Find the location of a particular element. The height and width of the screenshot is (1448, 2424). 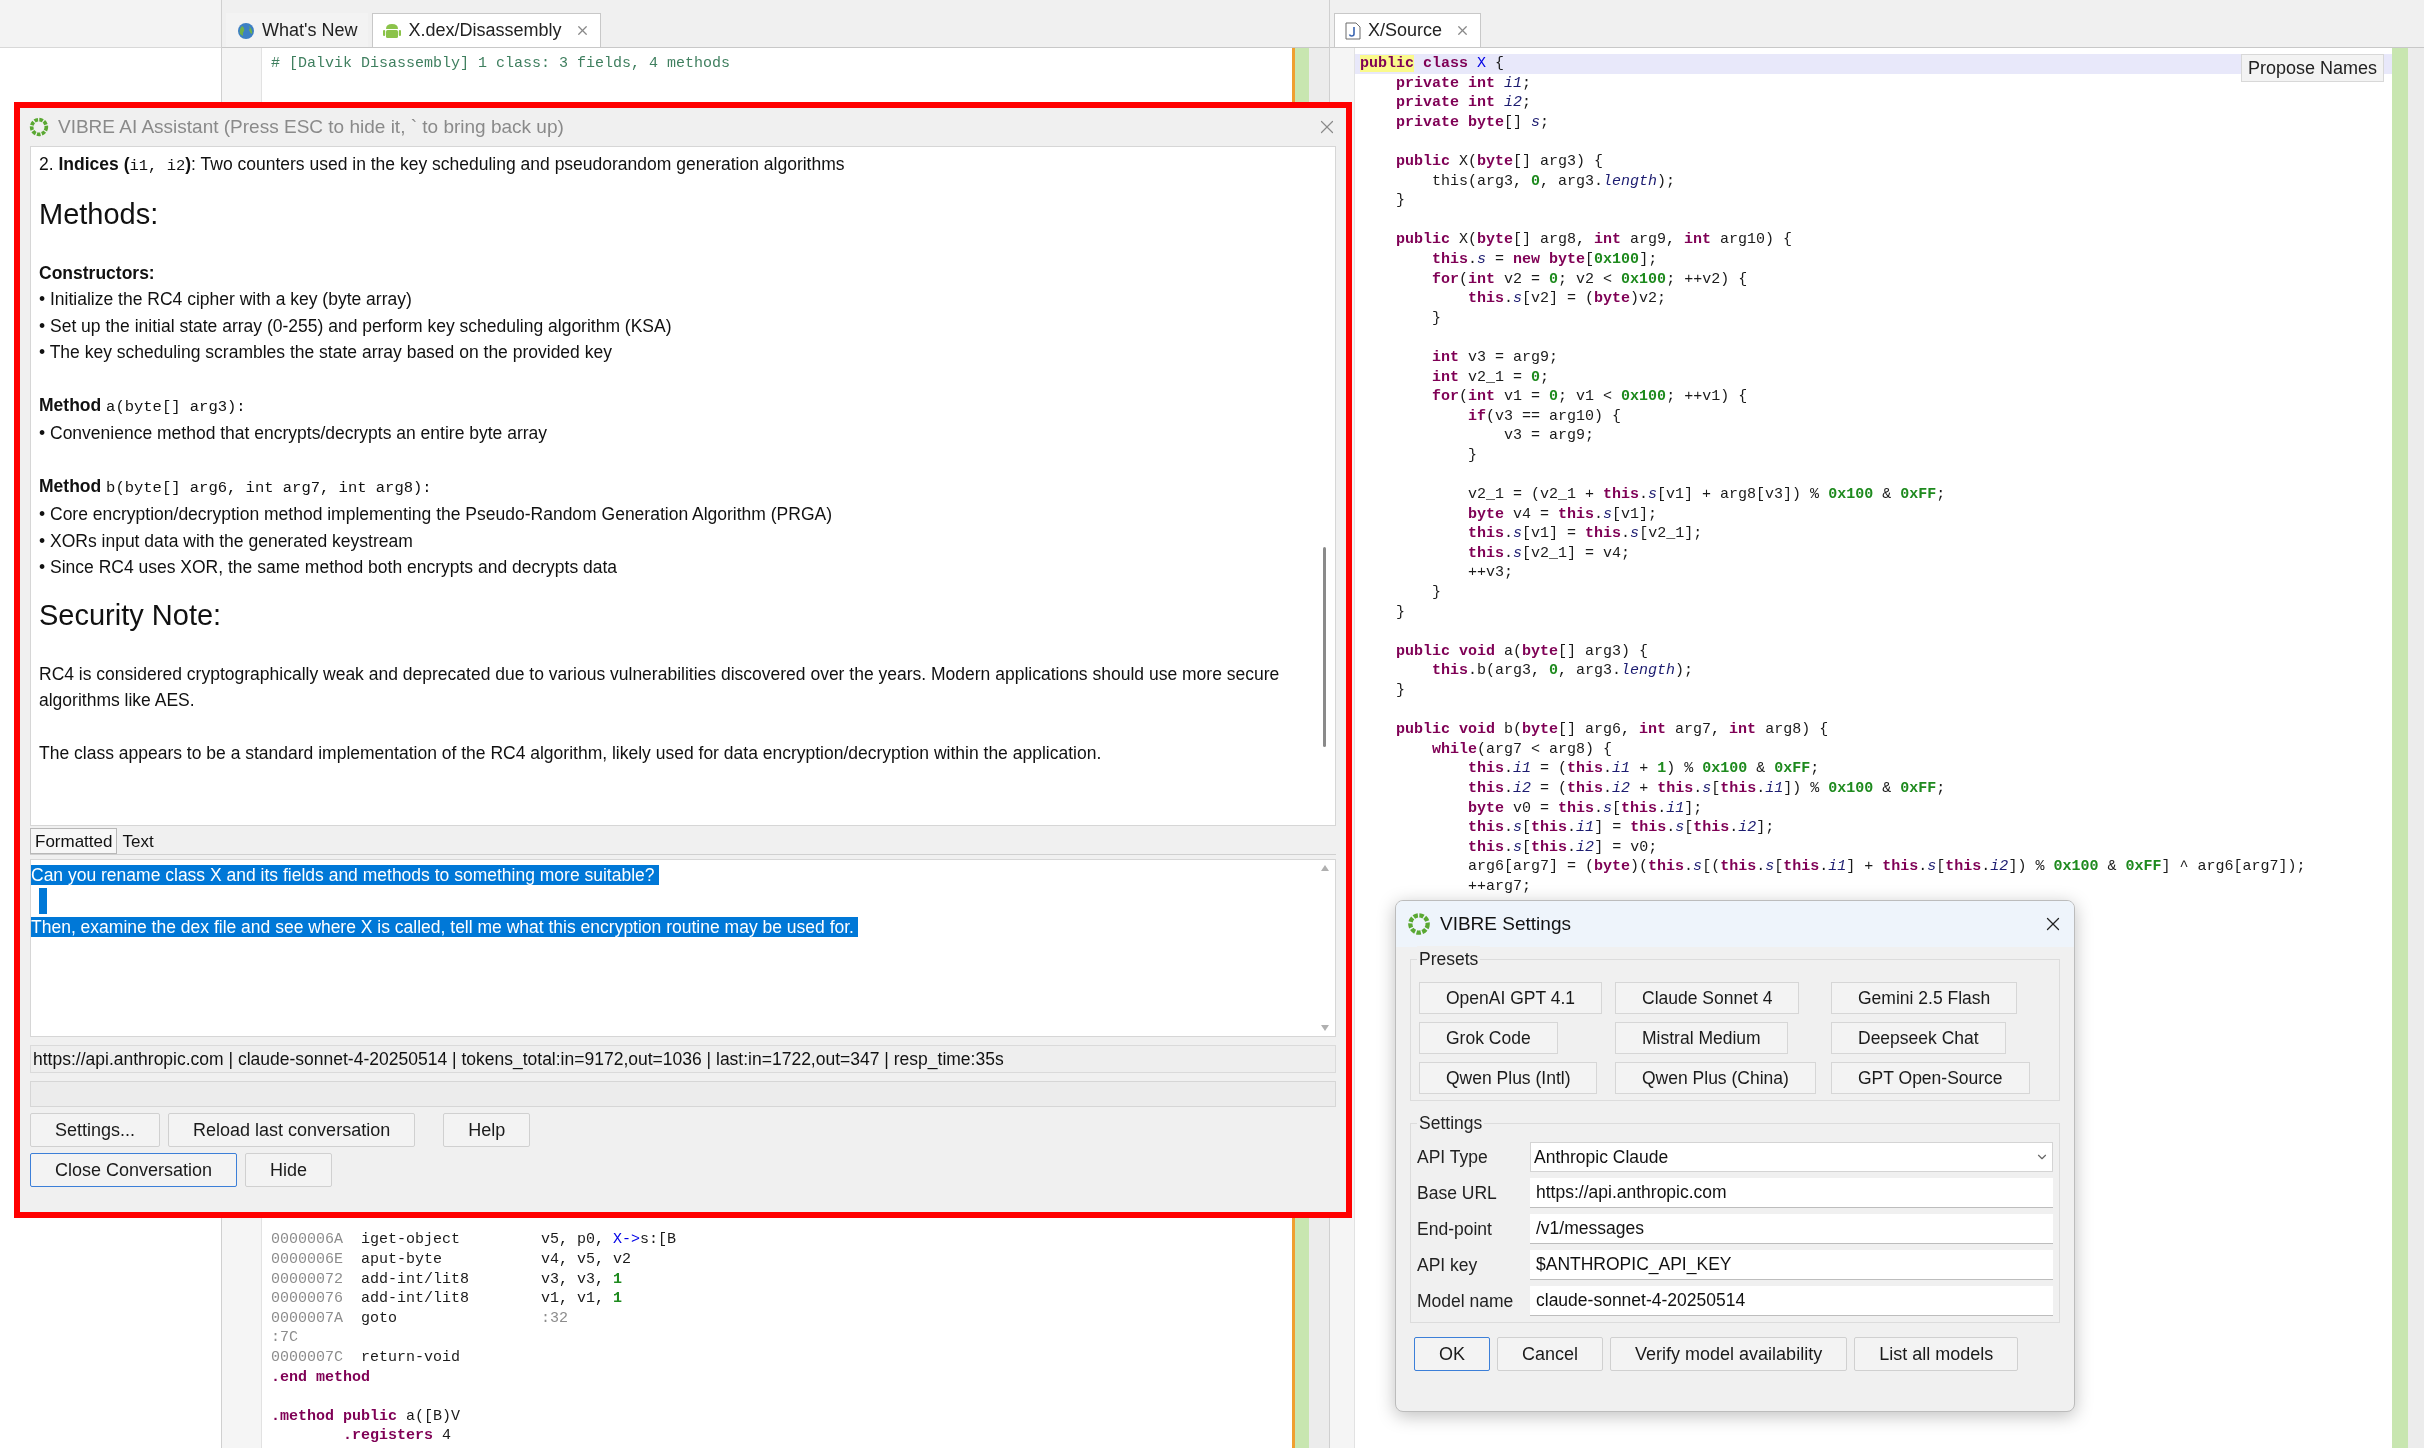

code-line: this.b(arg3, 0, arg3.length); is located at coordinates (1562, 671).